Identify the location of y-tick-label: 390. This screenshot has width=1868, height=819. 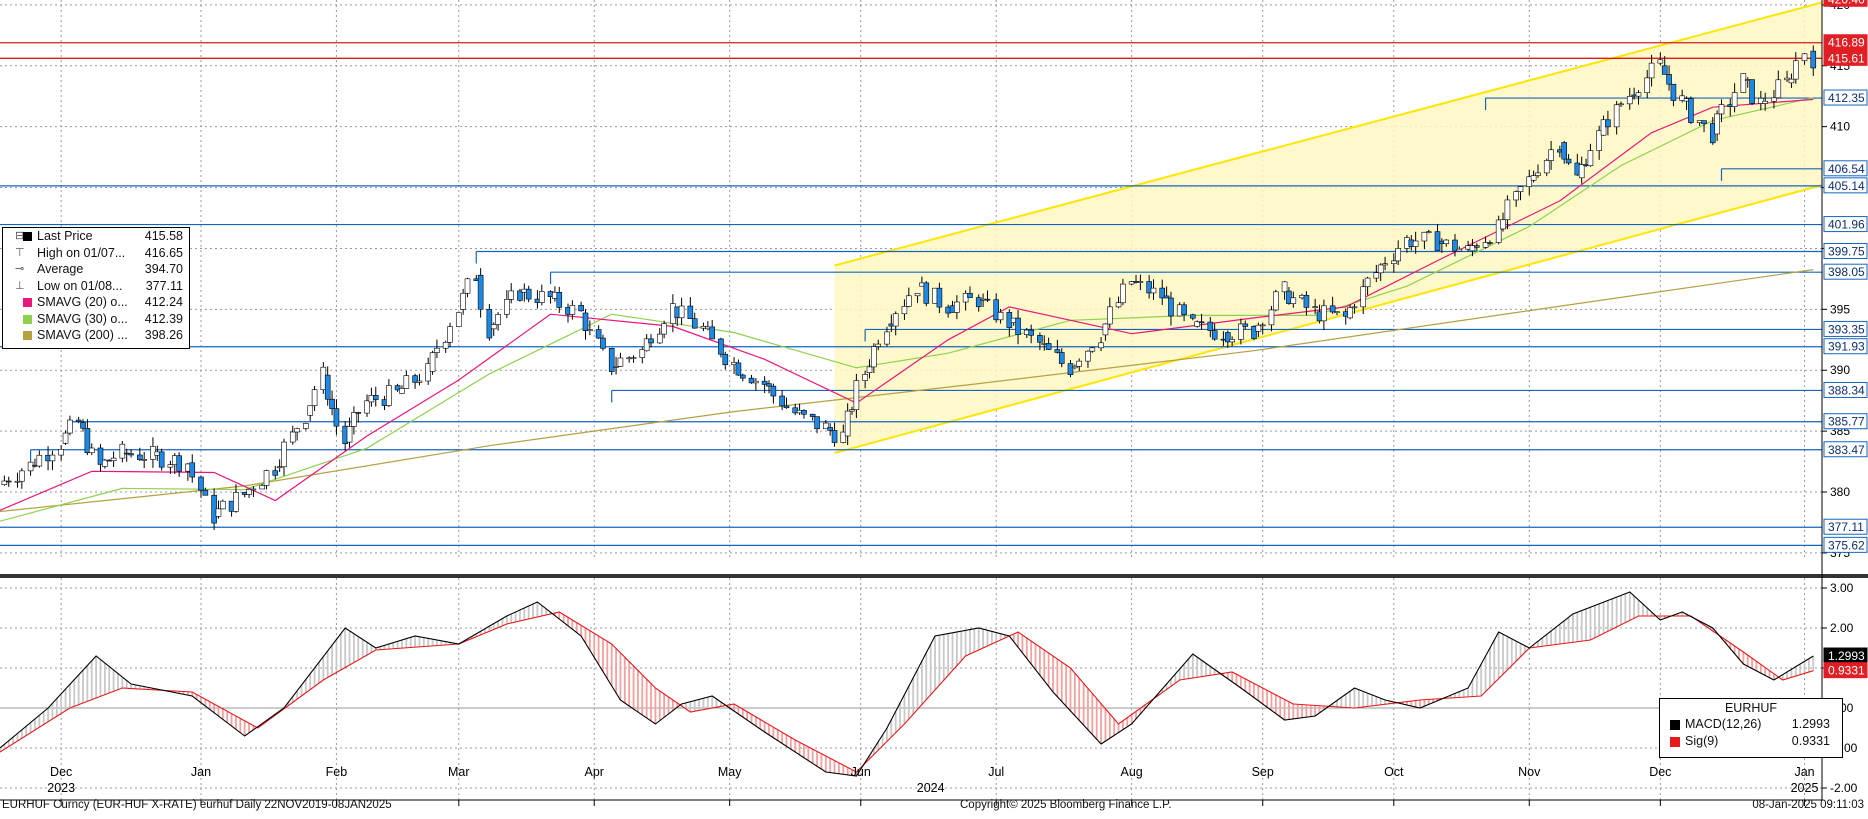
(1840, 370).